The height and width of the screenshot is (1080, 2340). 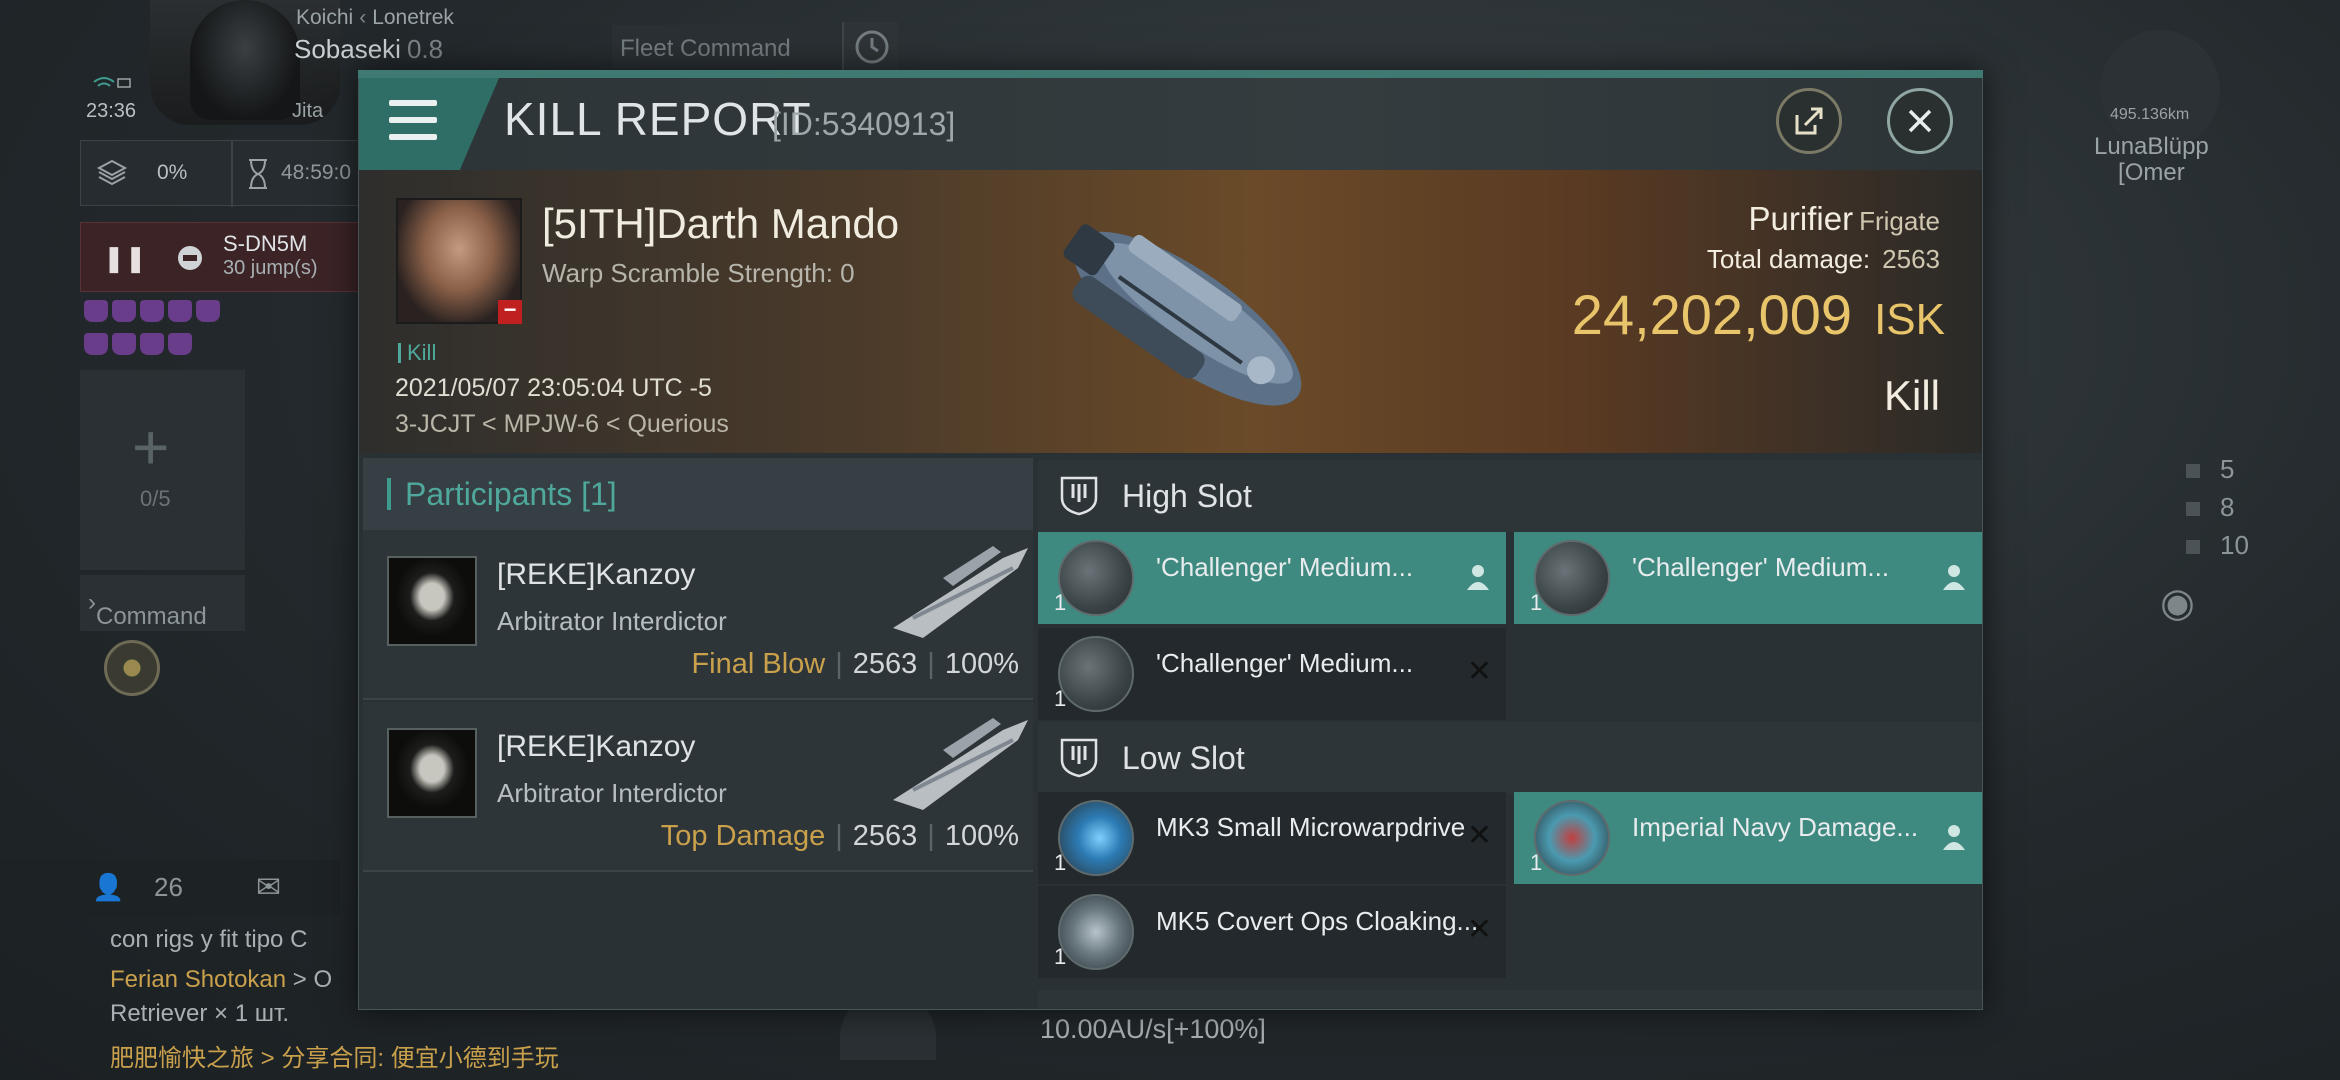 I want to click on total-damage: Total damage: 2563, so click(x=1823, y=259).